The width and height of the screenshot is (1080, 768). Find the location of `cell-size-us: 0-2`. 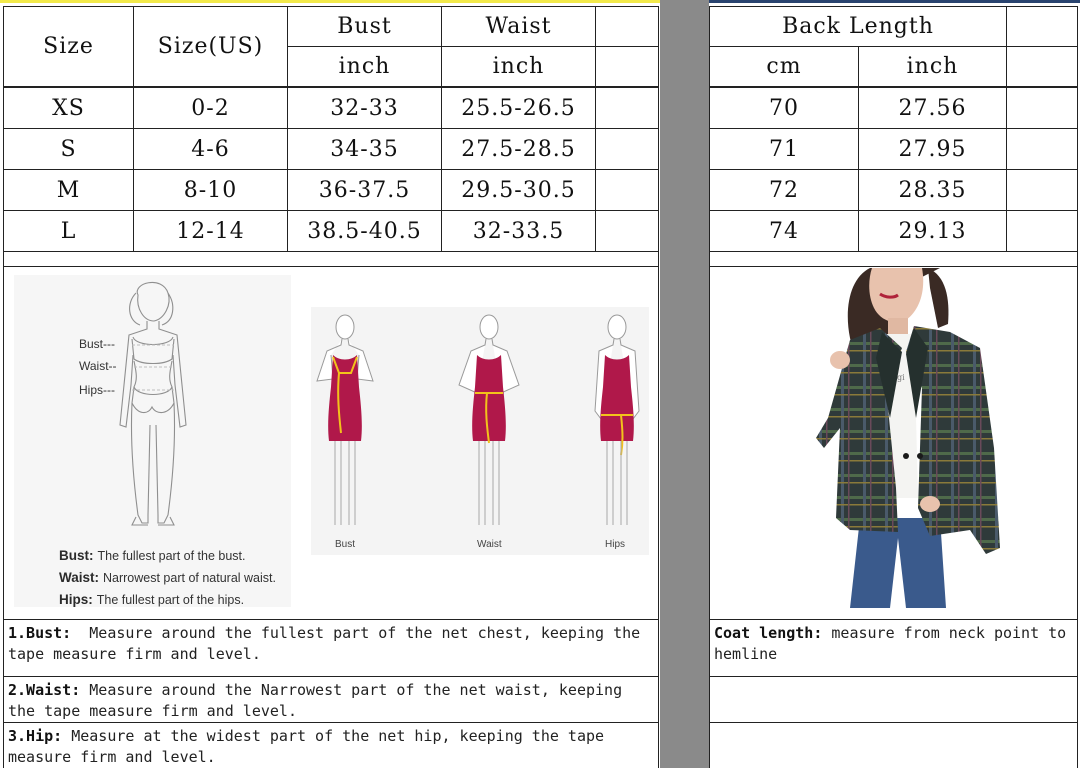

cell-size-us: 0-2 is located at coordinates (210, 108).